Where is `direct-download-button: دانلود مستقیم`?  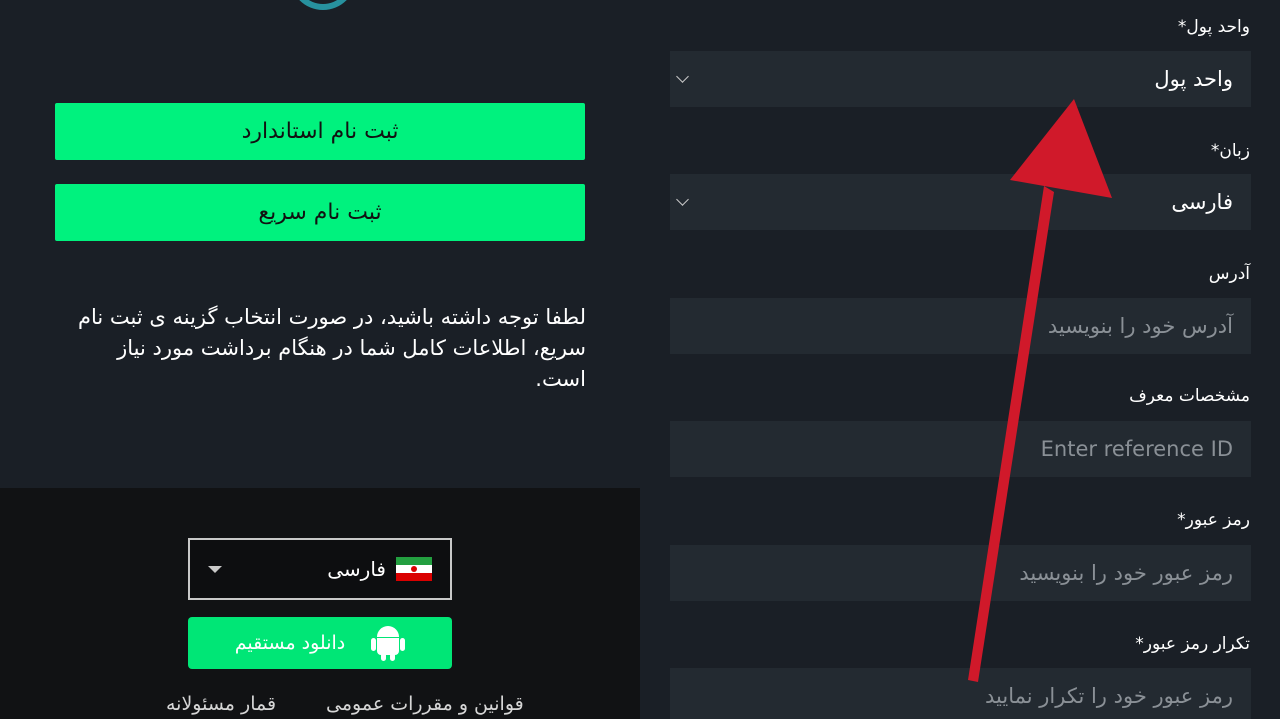 direct-download-button: دانلود مستقیم is located at coordinates (320, 643).